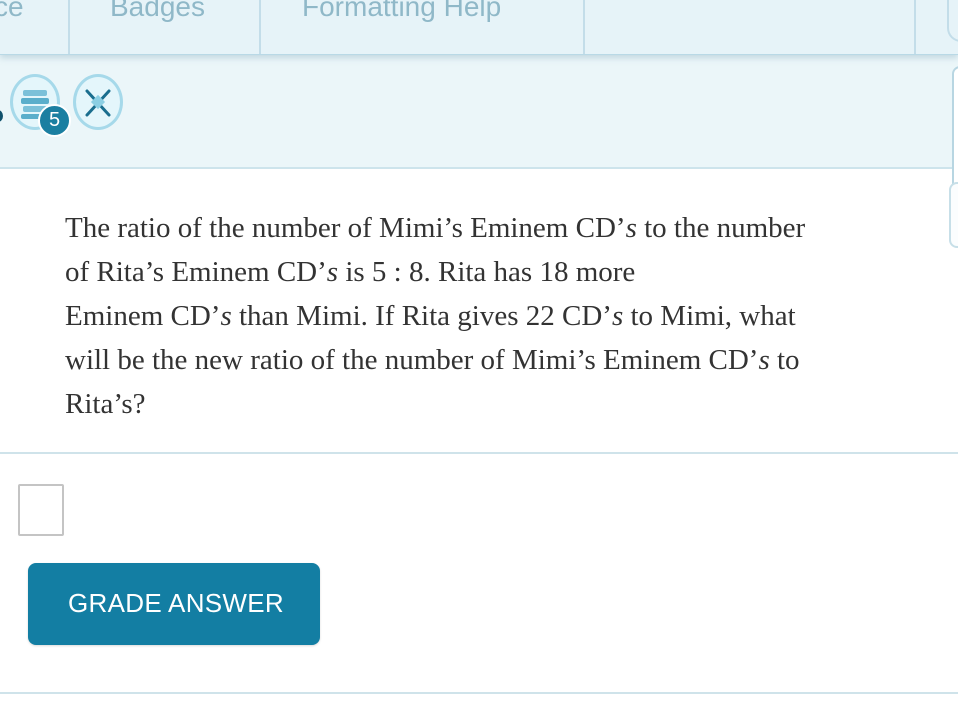  I want to click on tab-bar: ce Badges Formatting Help, so click(479, 27).